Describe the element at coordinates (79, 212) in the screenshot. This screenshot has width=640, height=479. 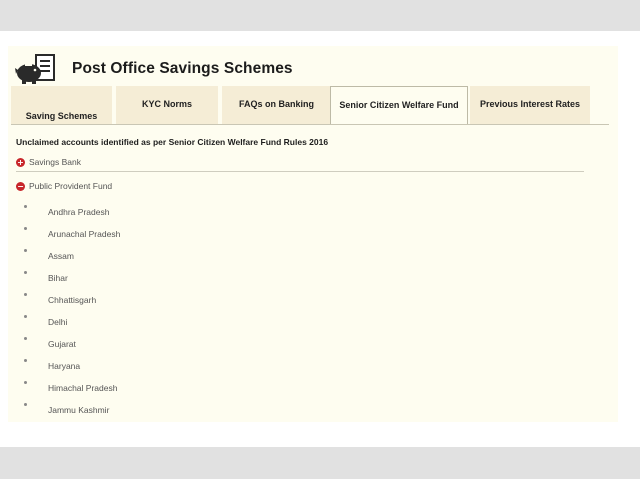
I see `state-name: Andhra Pradesh` at that location.